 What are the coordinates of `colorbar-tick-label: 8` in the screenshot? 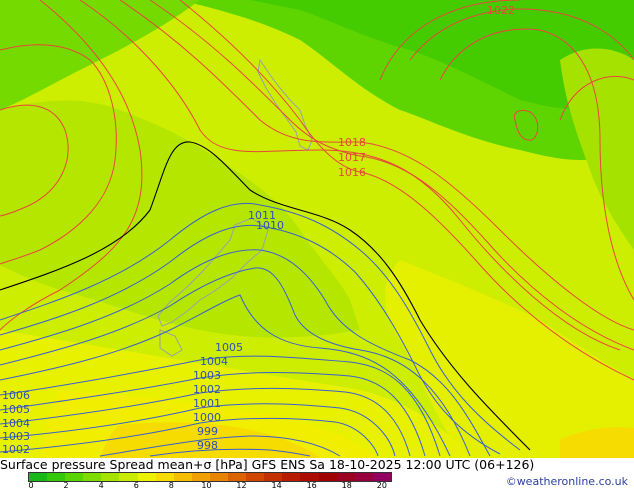 It's located at (171, 485).